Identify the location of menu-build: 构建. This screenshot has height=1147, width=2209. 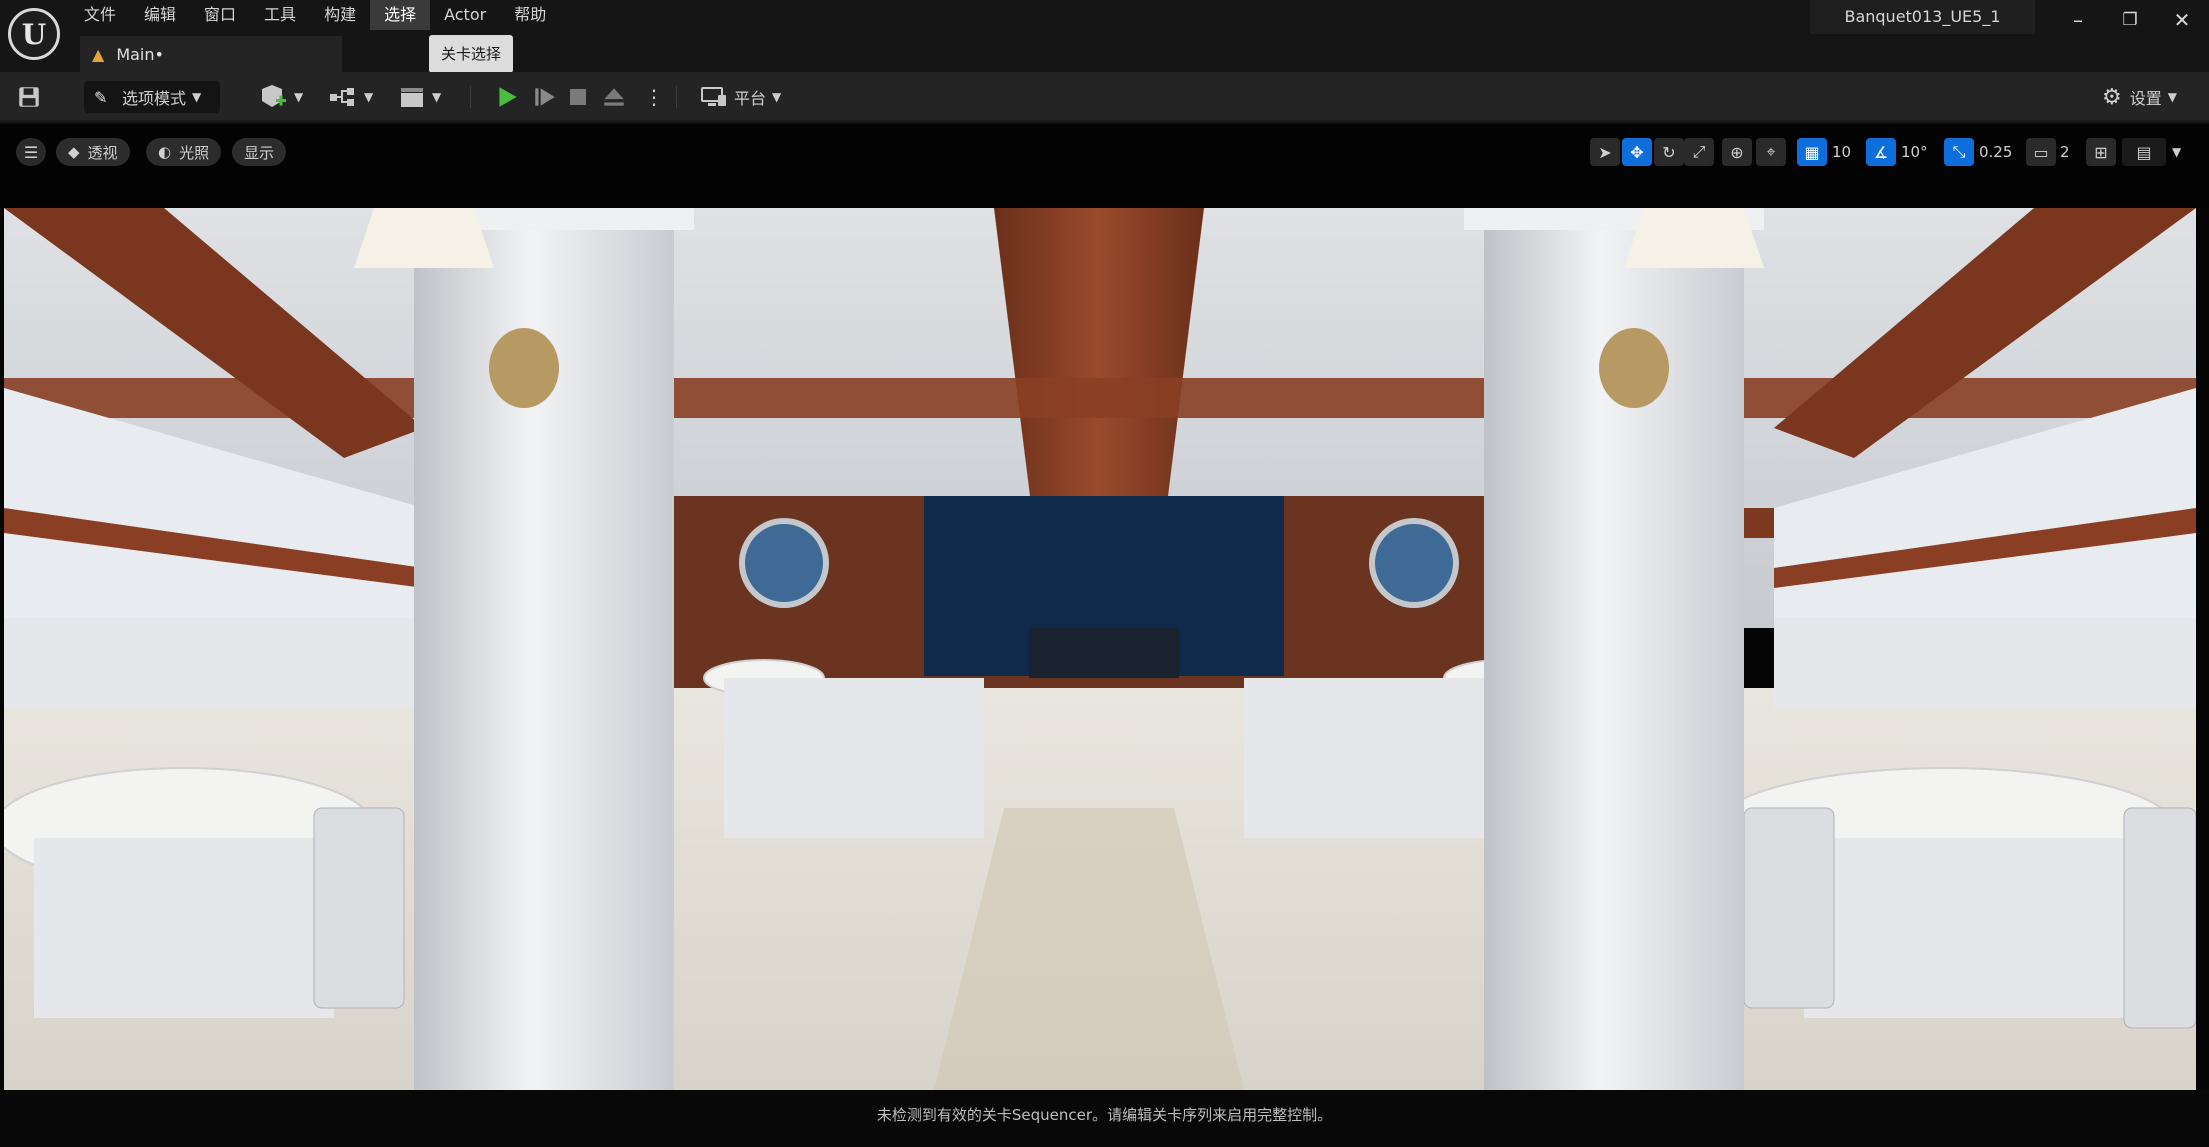
(340, 15).